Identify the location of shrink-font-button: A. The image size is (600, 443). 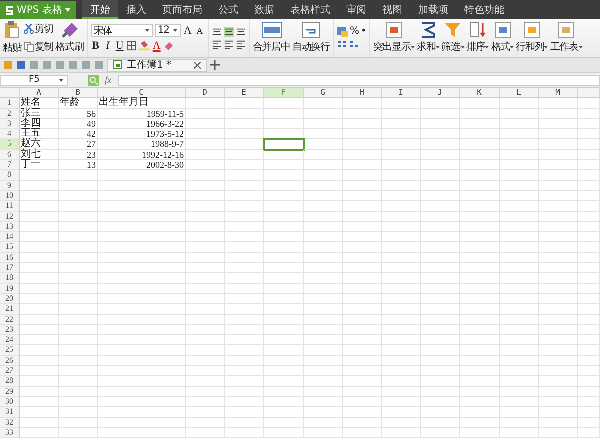
(199, 30).